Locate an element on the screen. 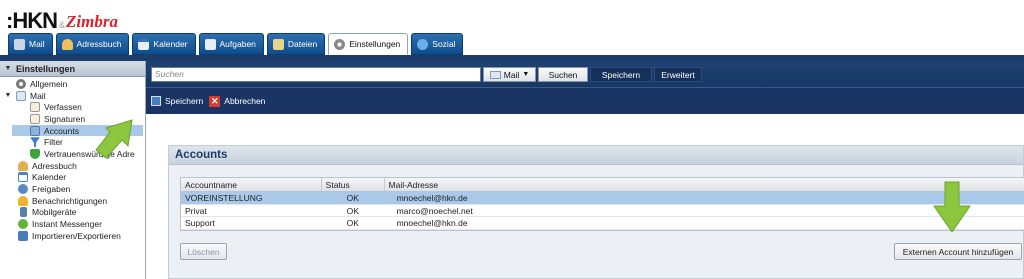 This screenshot has height=279, width=1024. expand-triangle-icon: ▼ is located at coordinates (8, 95).